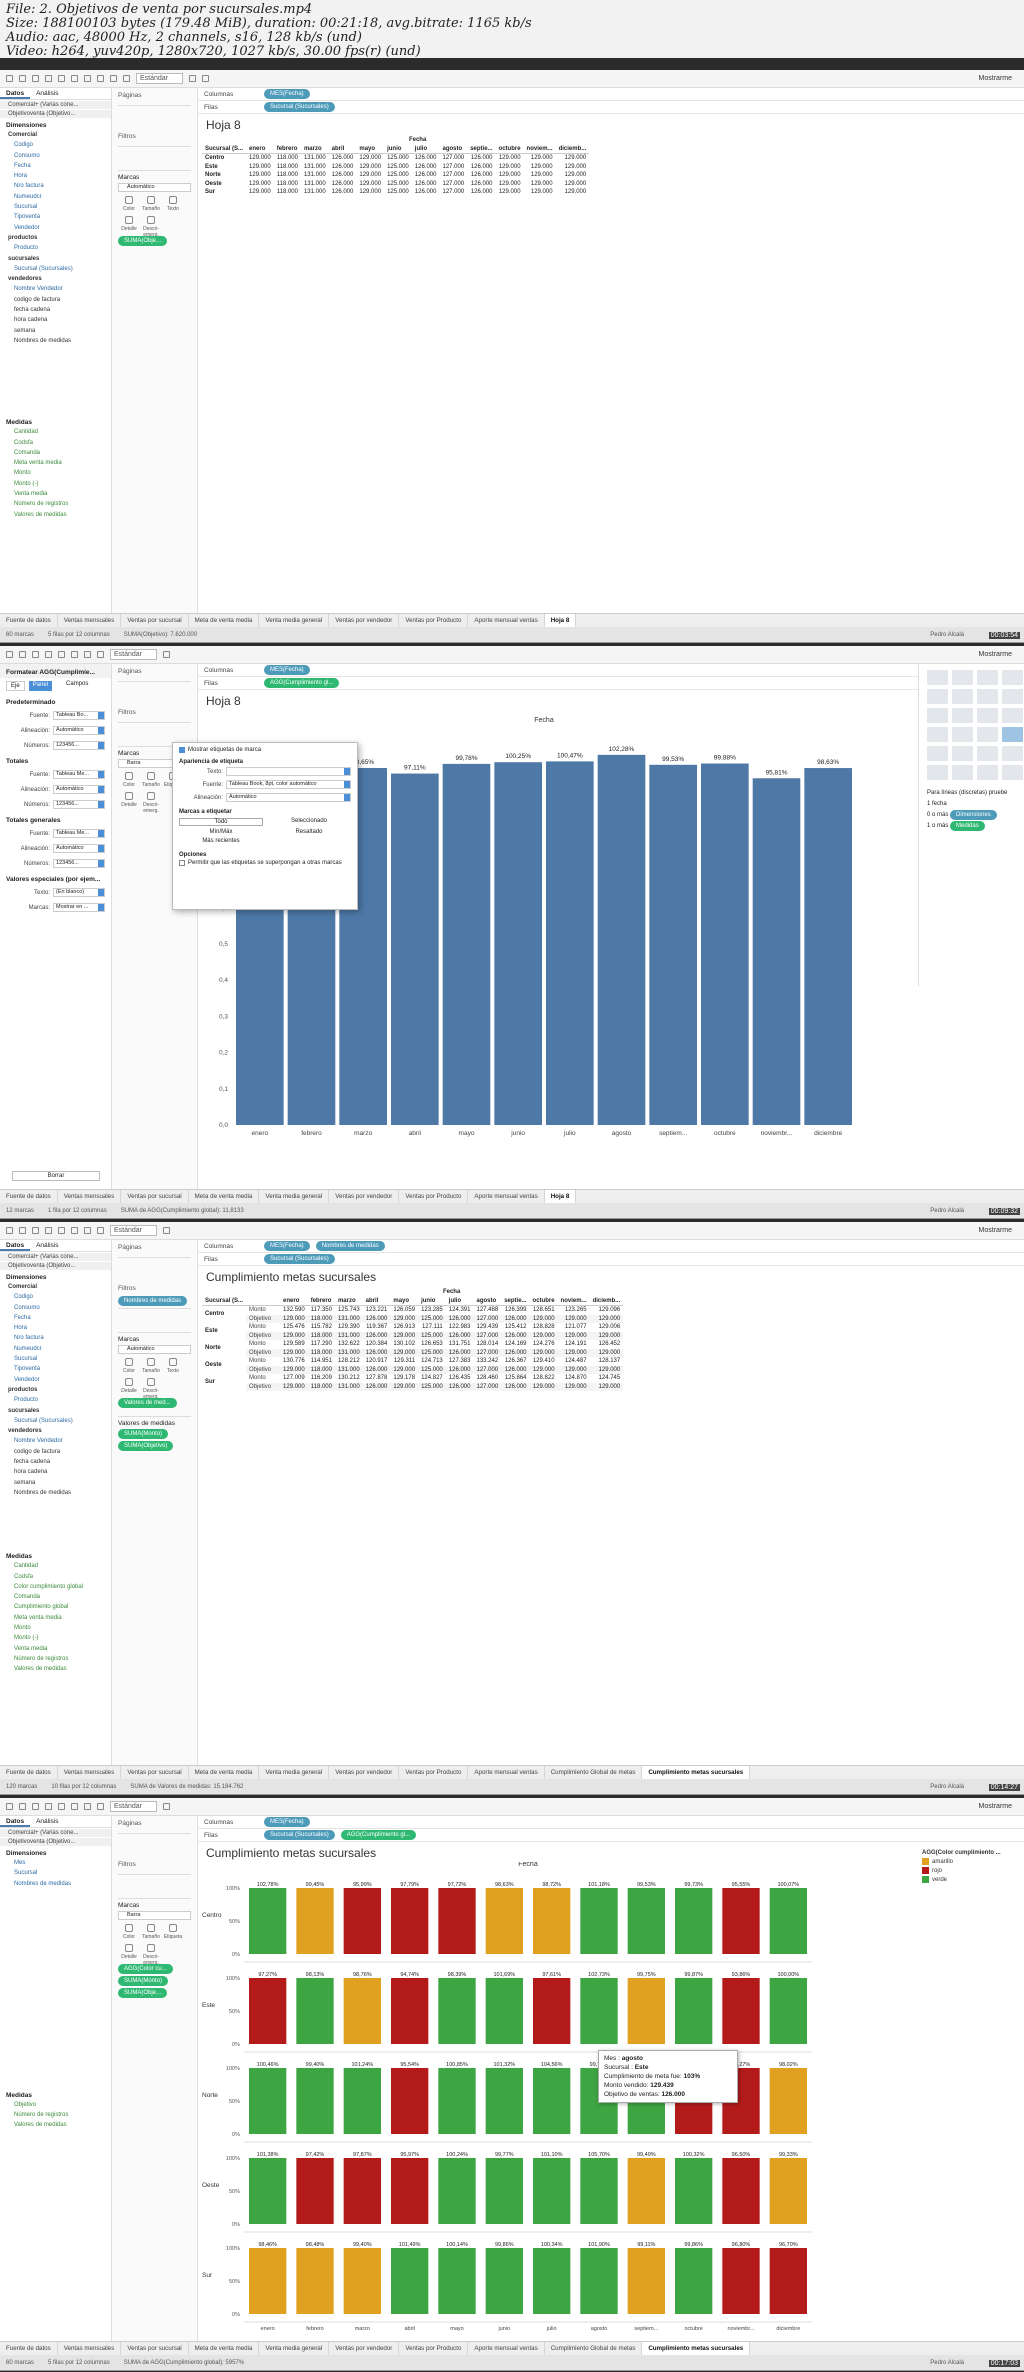 The height and width of the screenshot is (2372, 1024). Describe the element at coordinates (113, 78) in the screenshot. I see `group-icon` at that location.